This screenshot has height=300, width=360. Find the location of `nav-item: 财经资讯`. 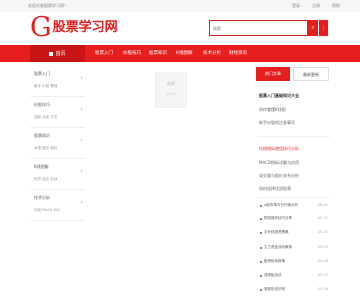

nav-item: 财经资讯 is located at coordinates (238, 53).